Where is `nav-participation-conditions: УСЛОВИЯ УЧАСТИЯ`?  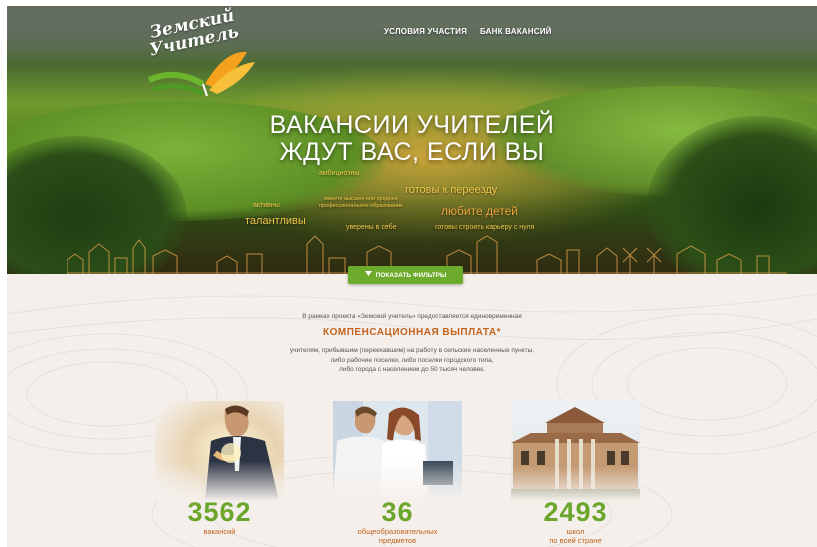
nav-participation-conditions: УСЛОВИЯ УЧАСТИЯ is located at coordinates (425, 31).